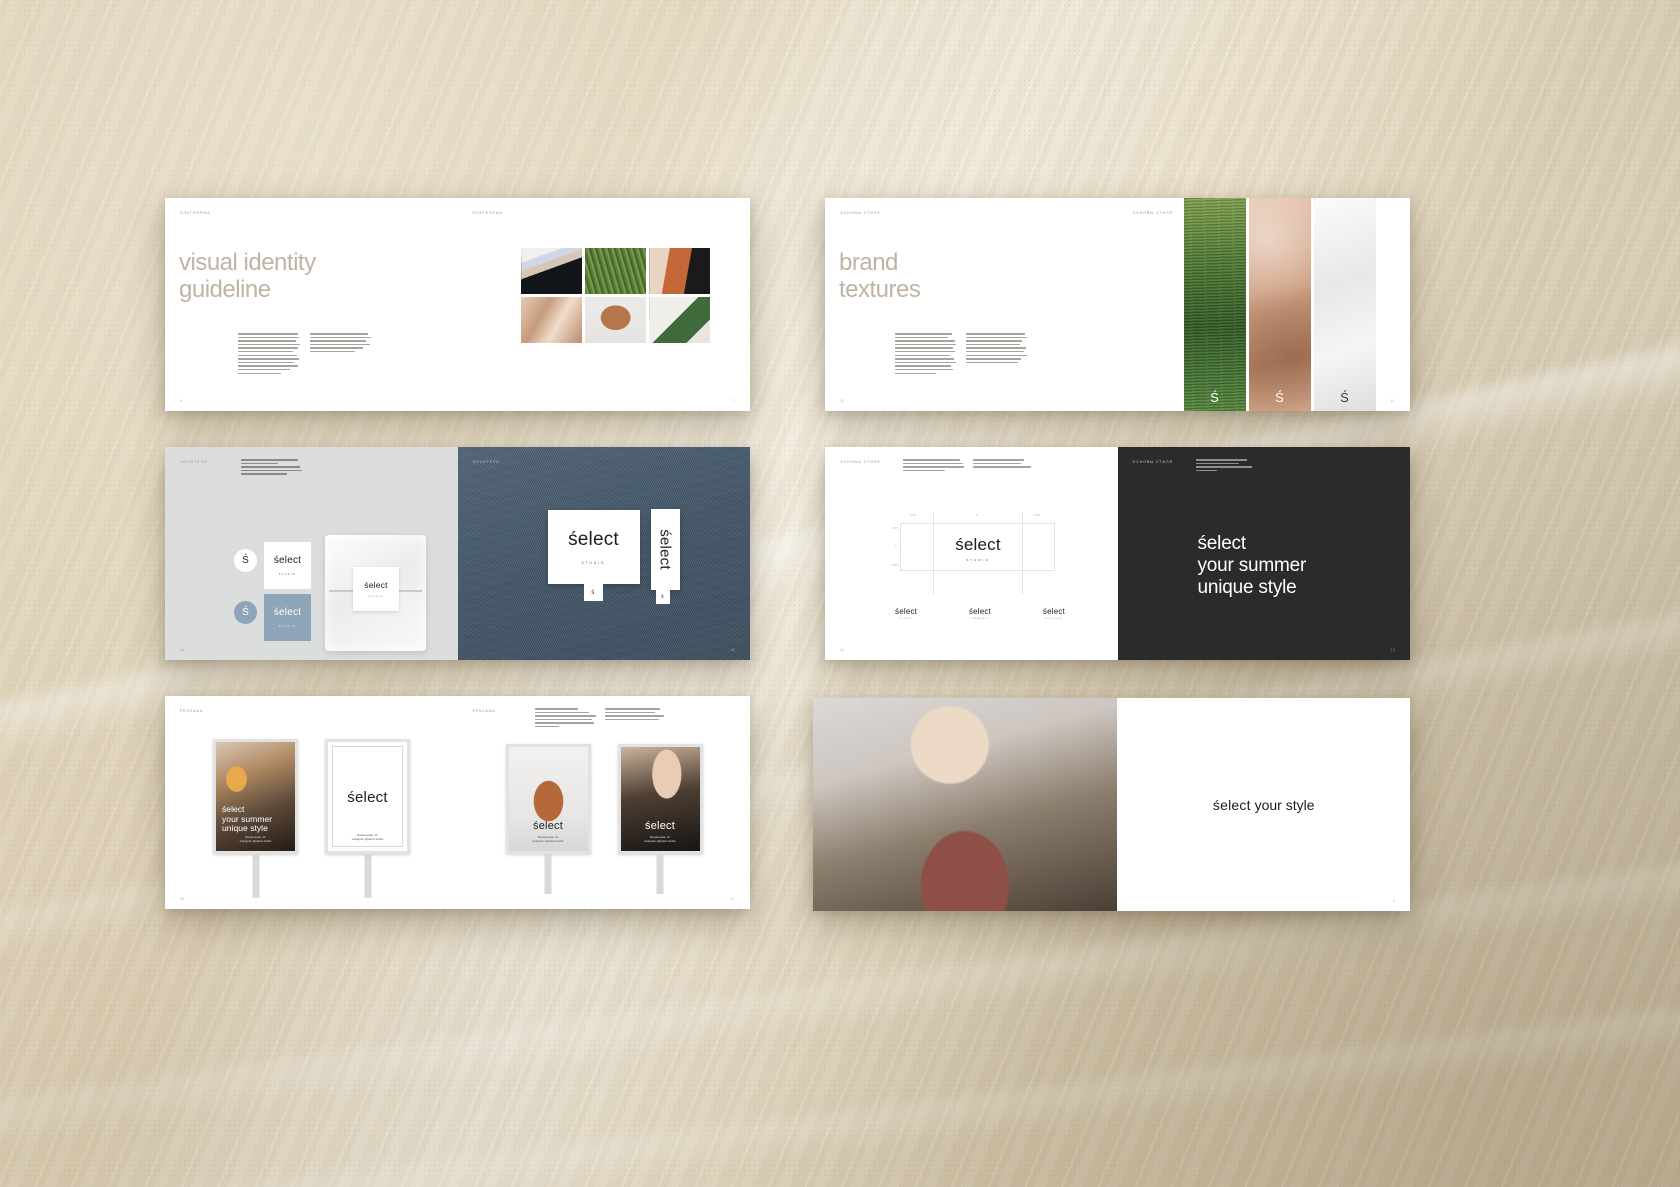  Describe the element at coordinates (1247, 587) in the screenshot. I see `dark-headline-line3: unique style` at that location.